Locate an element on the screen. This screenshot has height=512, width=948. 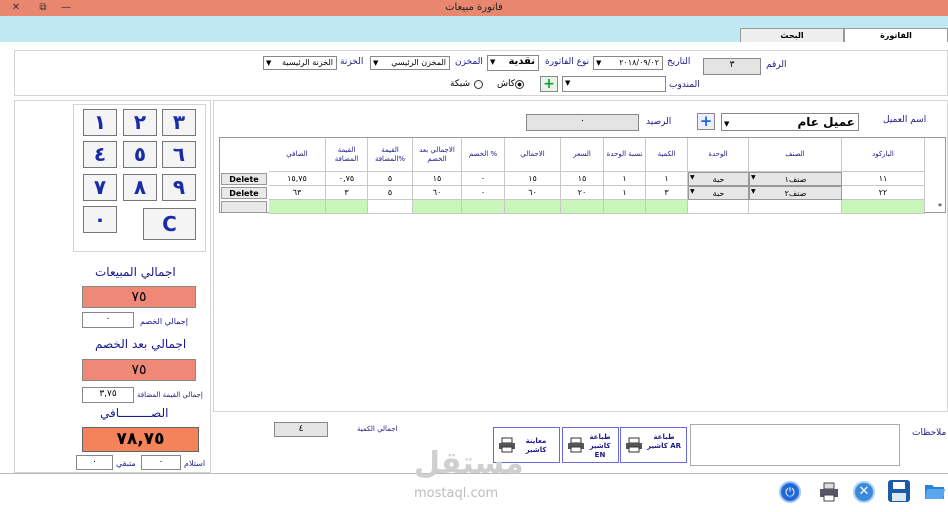
table-cell-vat: ٠,٧٥ is located at coordinates (347, 179).